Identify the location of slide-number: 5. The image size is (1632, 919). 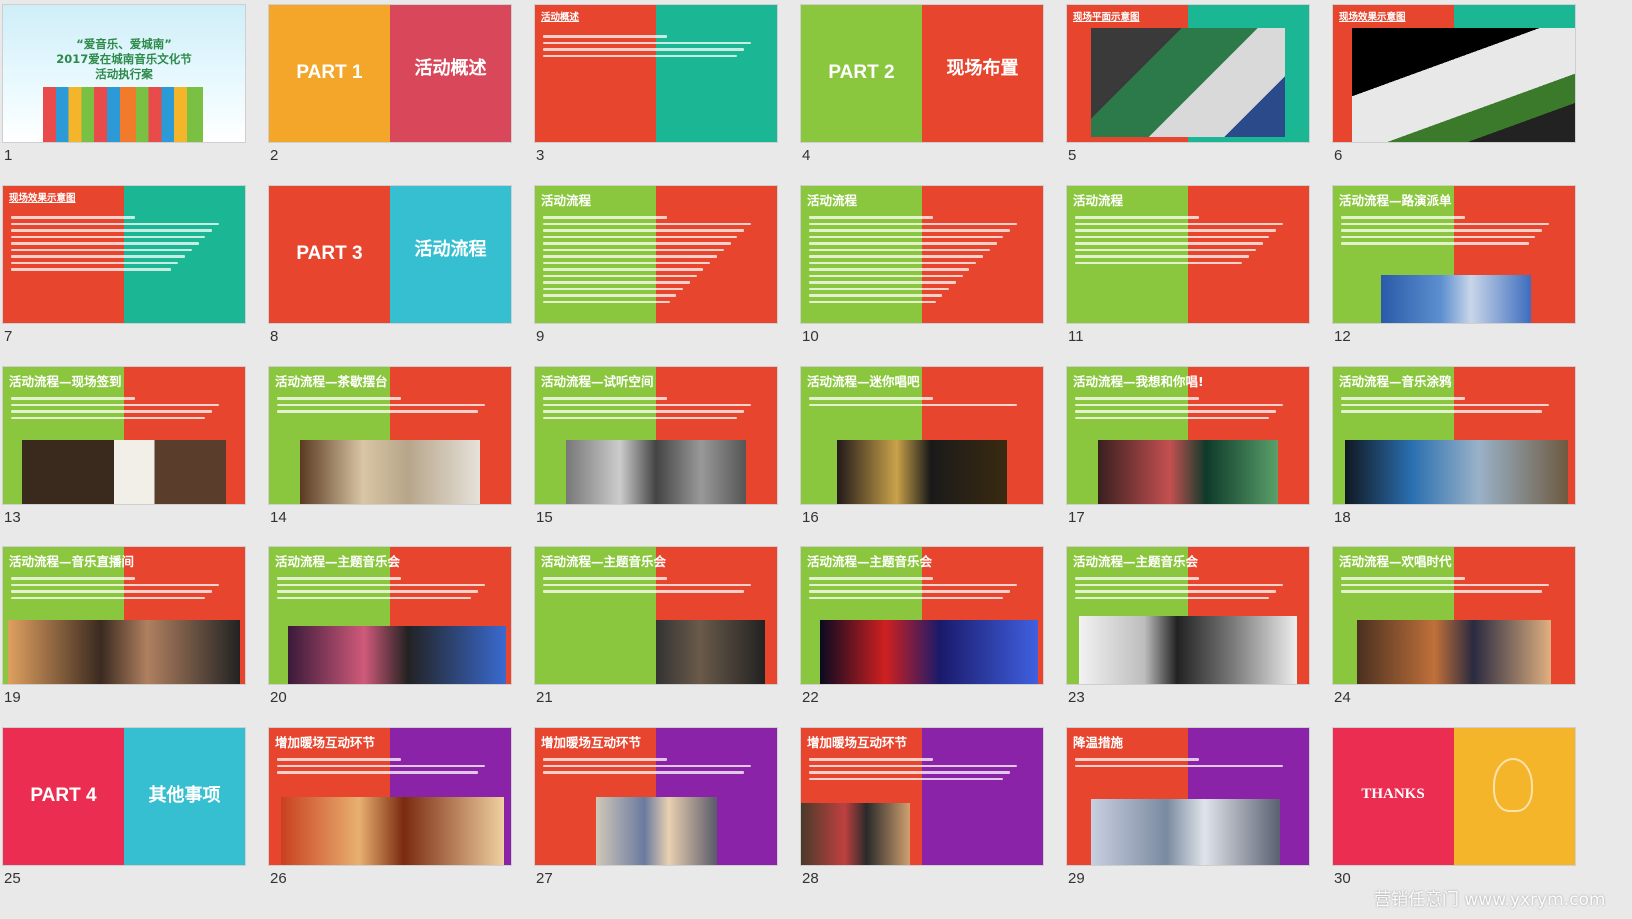
(1072, 155).